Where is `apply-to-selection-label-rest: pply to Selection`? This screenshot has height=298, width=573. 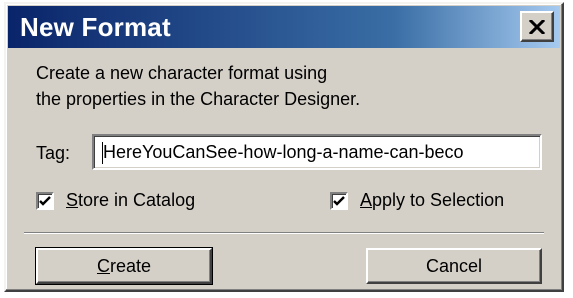 apply-to-selection-label-rest: pply to Selection is located at coordinates (438, 200).